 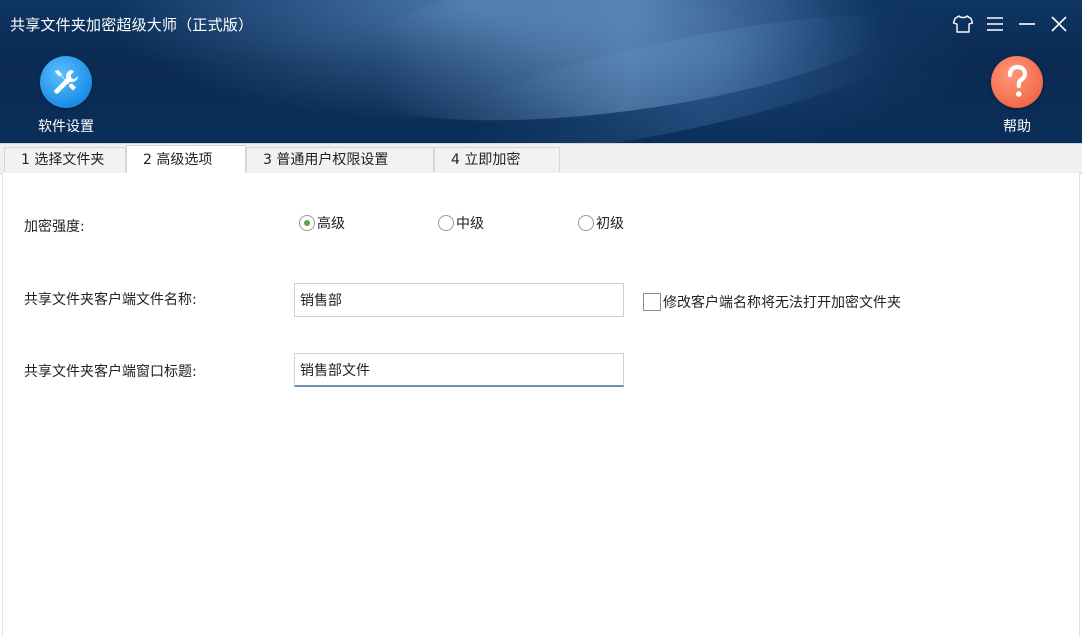 What do you see at coordinates (459, 370) in the screenshot?
I see `client-window-title-input` at bounding box center [459, 370].